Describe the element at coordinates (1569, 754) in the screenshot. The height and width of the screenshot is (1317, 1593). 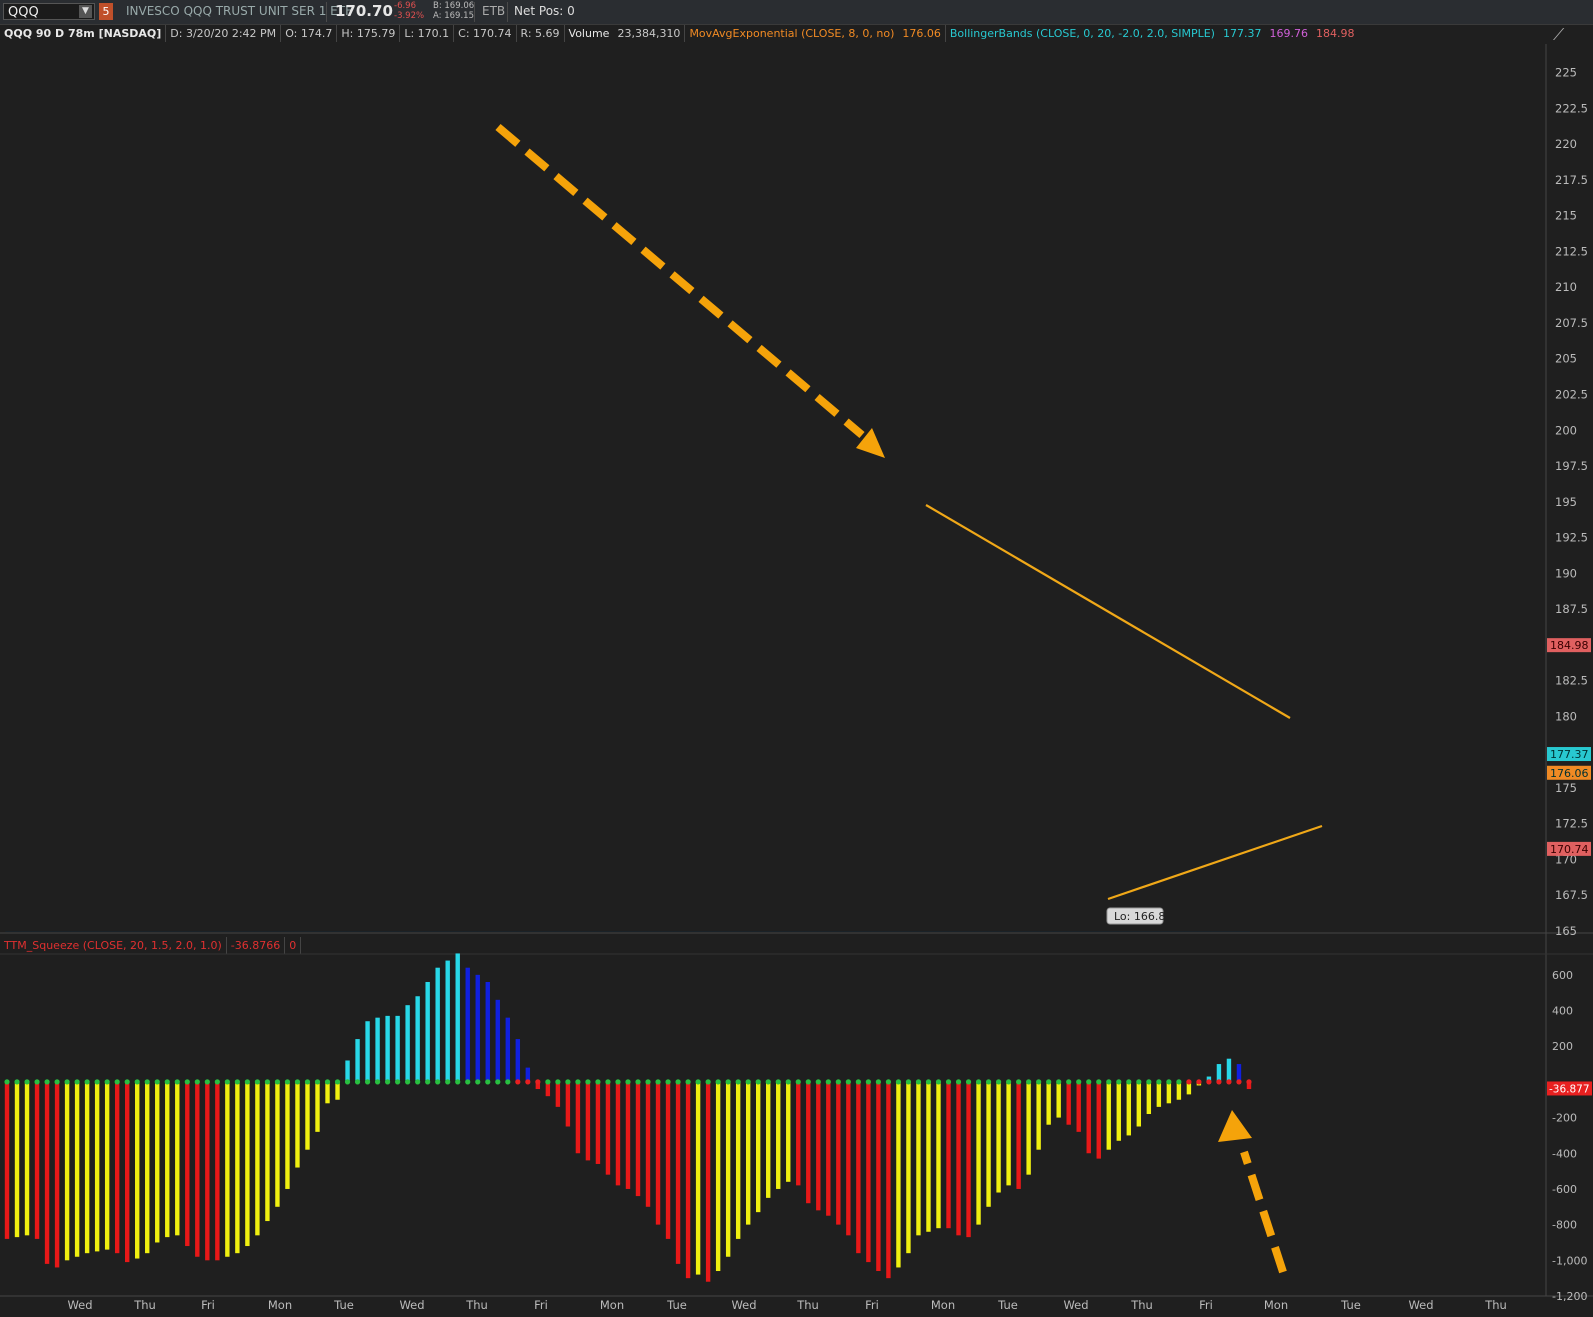
I see `price-tag-label: 177.37` at that location.